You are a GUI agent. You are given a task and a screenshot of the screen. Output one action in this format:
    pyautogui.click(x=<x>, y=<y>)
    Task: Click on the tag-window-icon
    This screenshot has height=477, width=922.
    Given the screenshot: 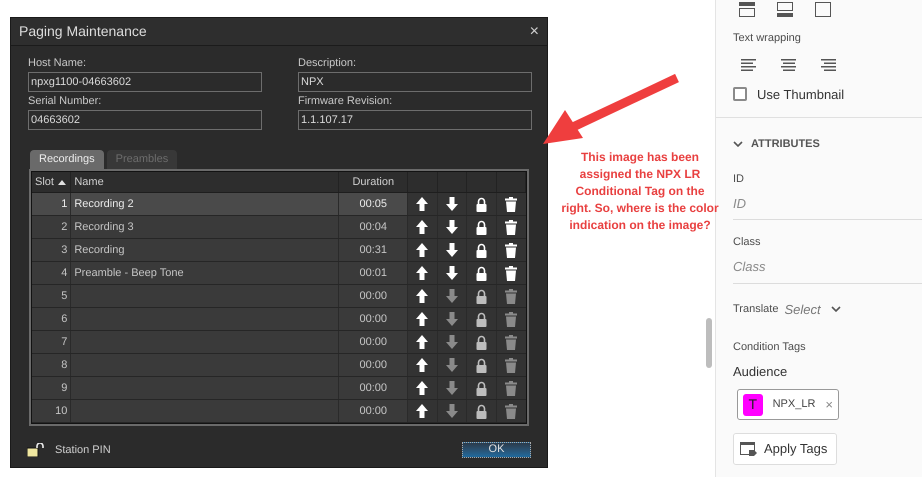 What is the action you would take?
    pyautogui.click(x=749, y=449)
    